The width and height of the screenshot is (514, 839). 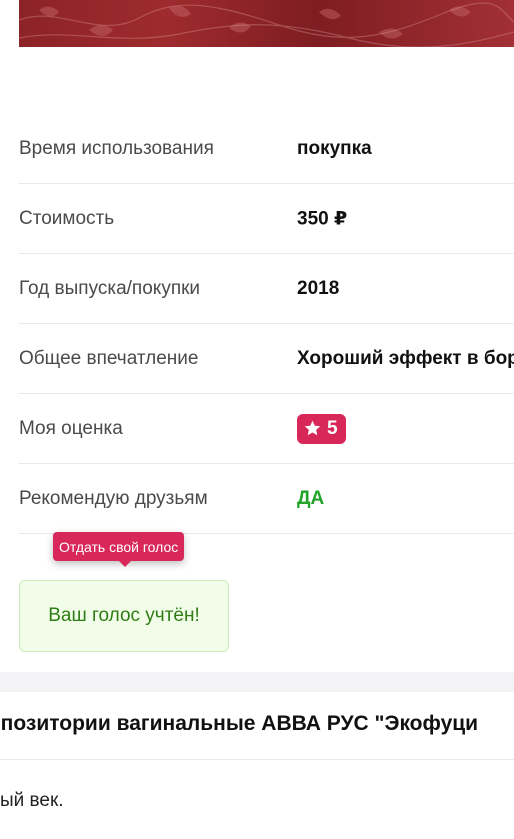 I want to click on spec-row-rating: Моя оценка 5, so click(x=266, y=429).